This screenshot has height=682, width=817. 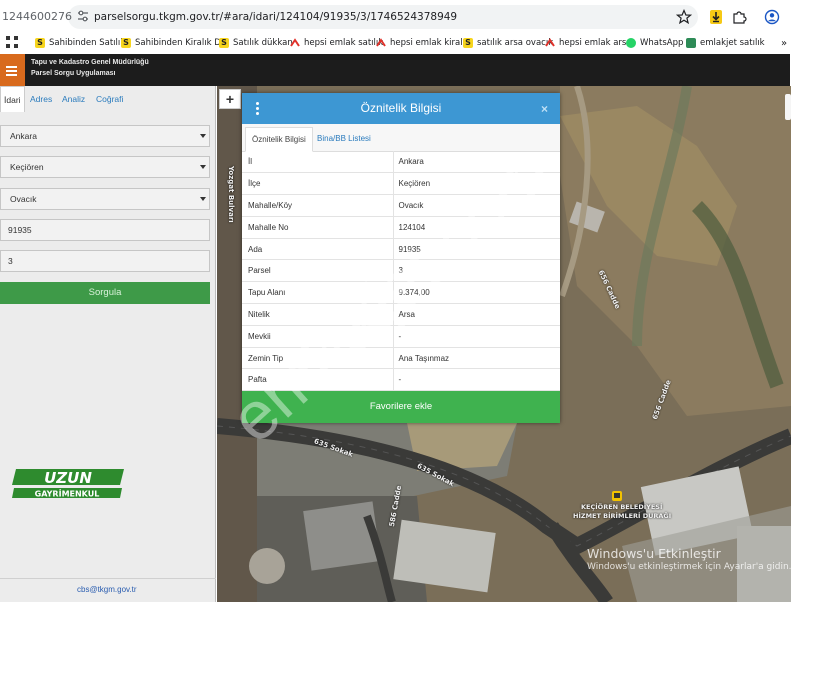 I want to click on district-select: Keçiören, so click(x=105, y=167).